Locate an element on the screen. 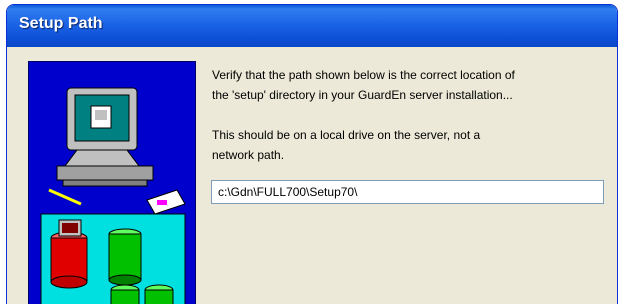 This screenshot has width=625, height=304. setup-path-input is located at coordinates (407, 192).